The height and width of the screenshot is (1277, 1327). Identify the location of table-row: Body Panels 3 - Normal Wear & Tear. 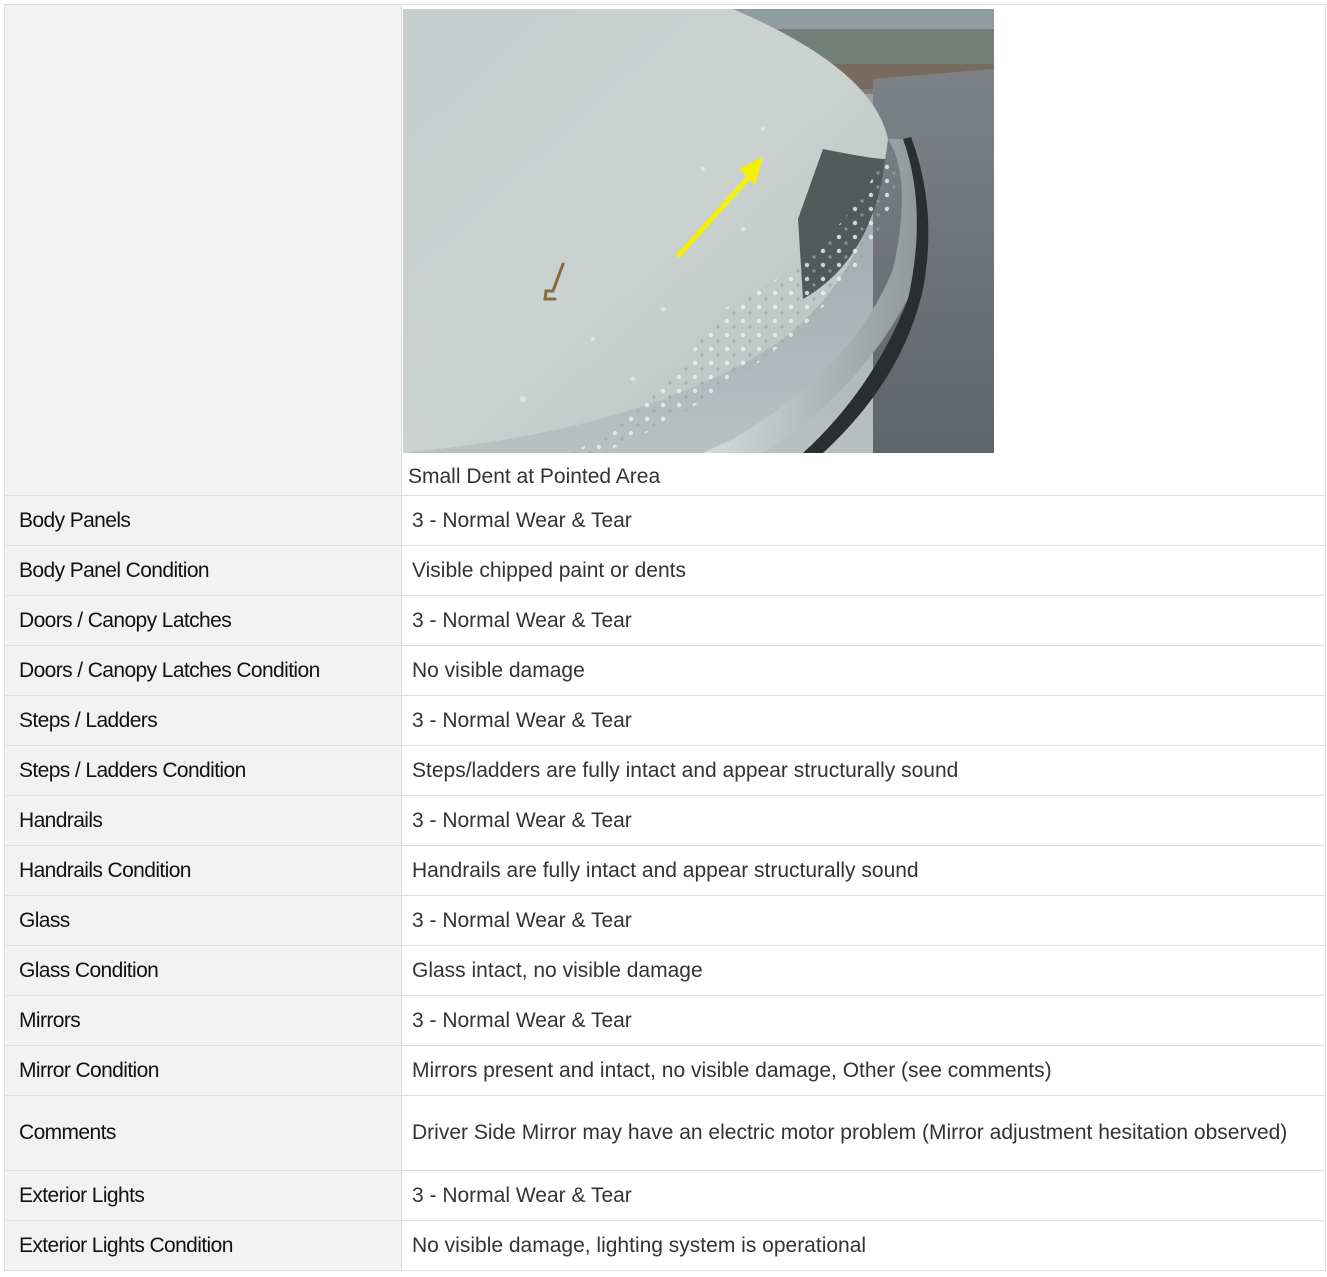
(665, 520).